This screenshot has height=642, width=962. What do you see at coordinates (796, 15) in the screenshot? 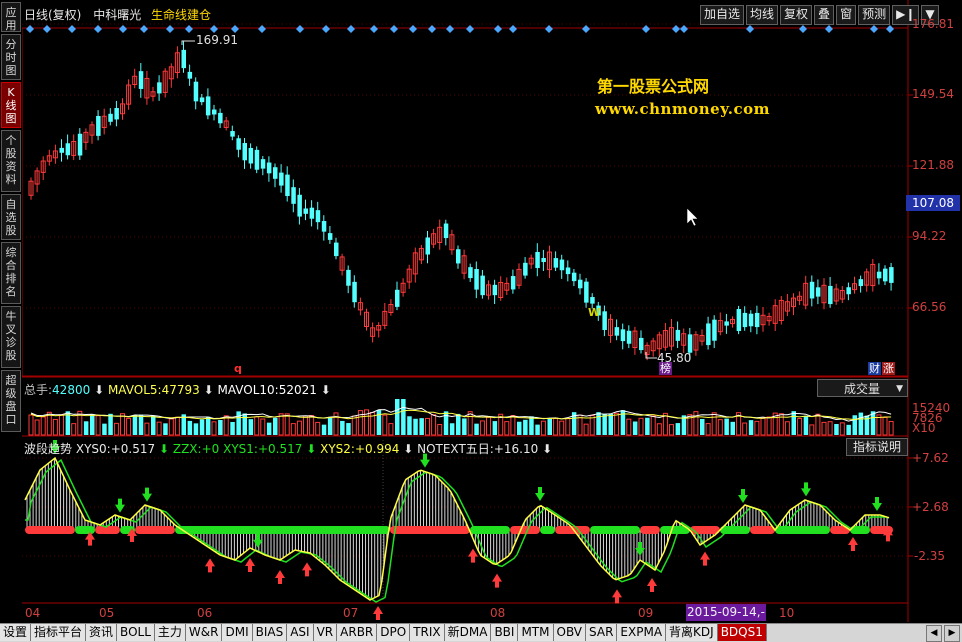
I see `adjust-button: 复权` at bounding box center [796, 15].